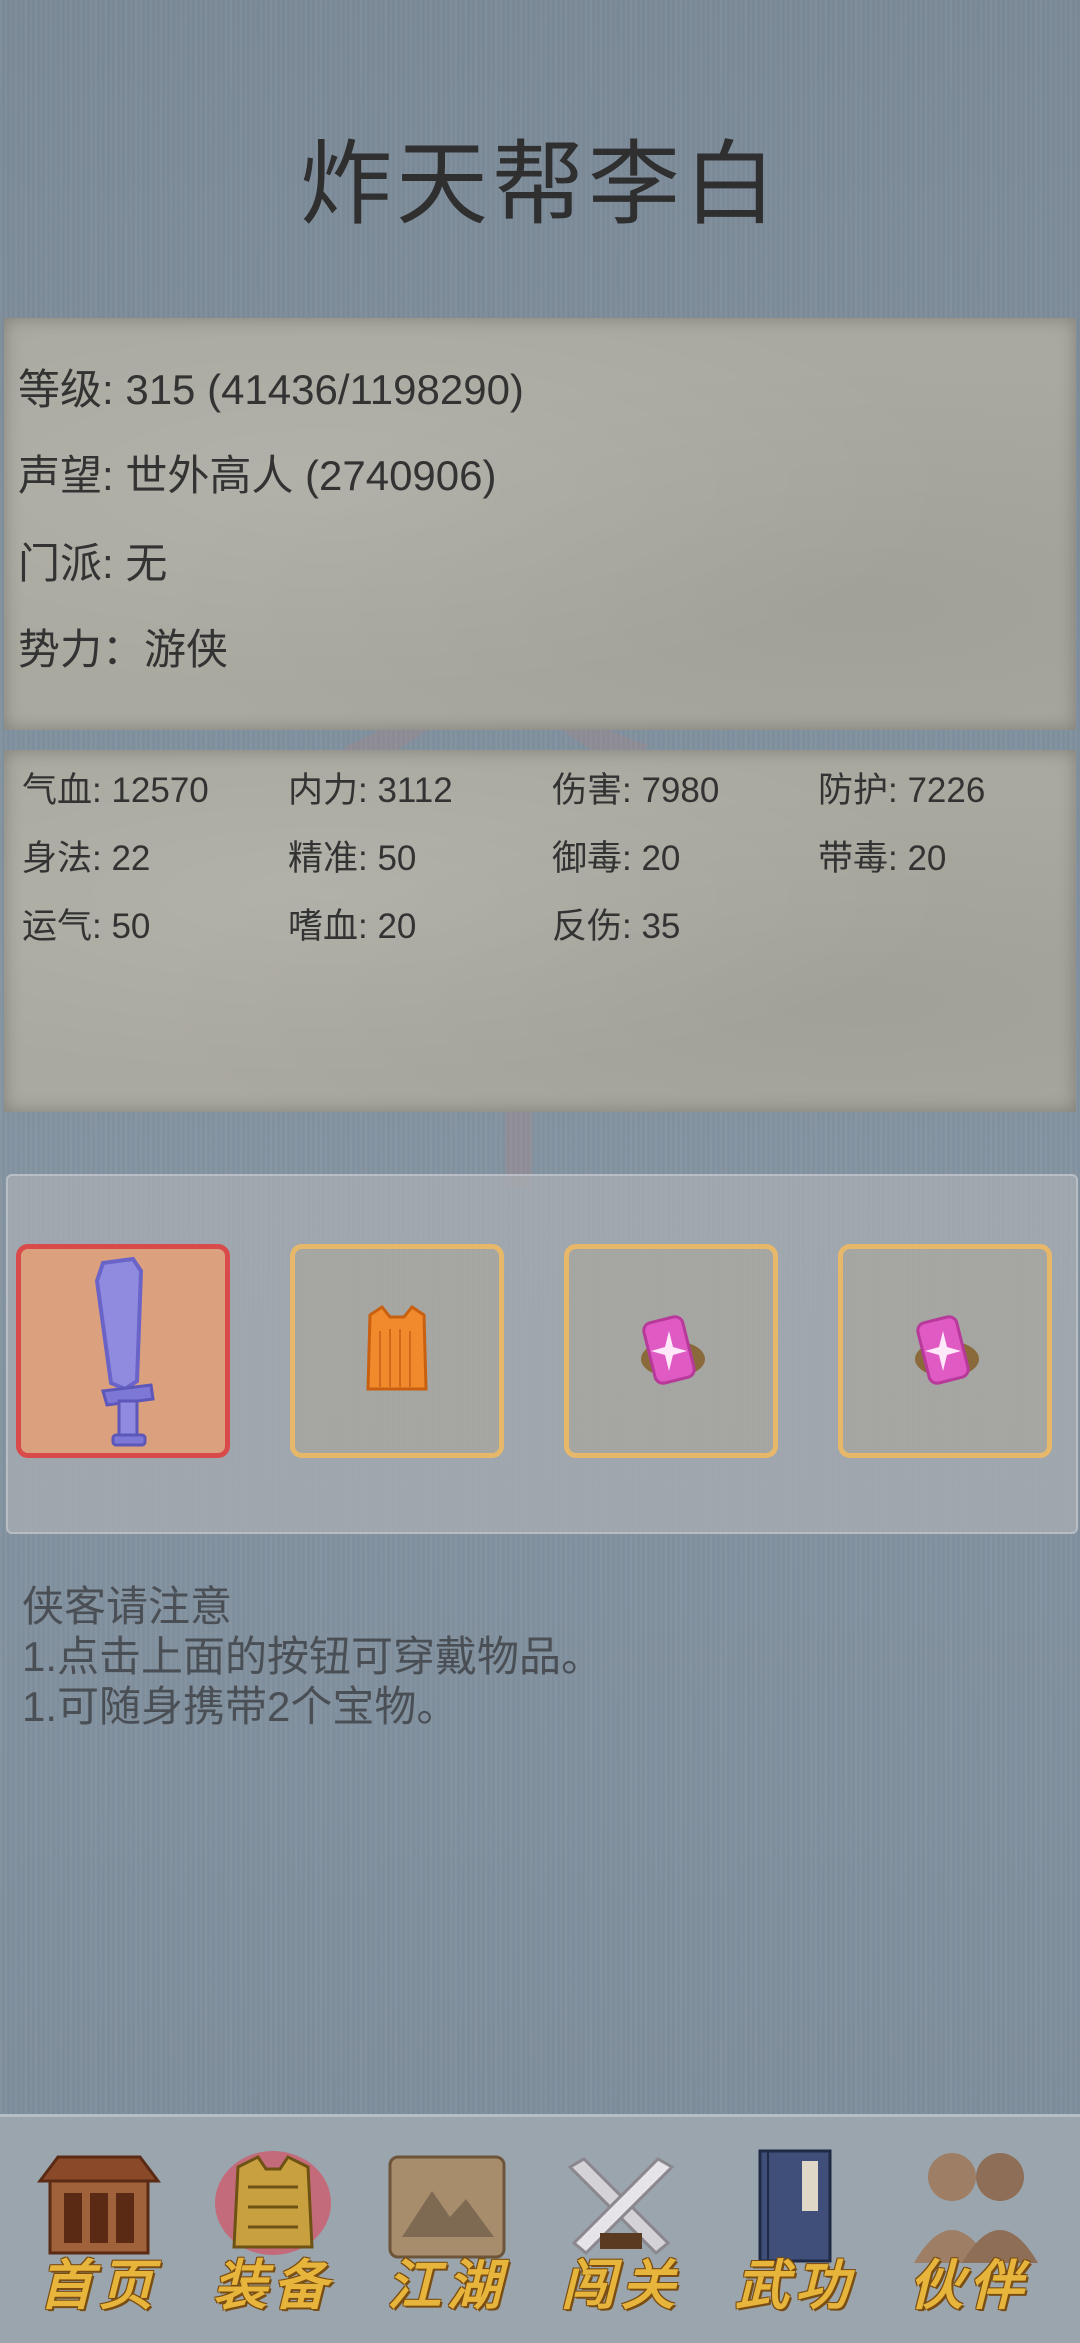  What do you see at coordinates (636, 790) in the screenshot?
I see `stat-damage: 伤害: 7980` at bounding box center [636, 790].